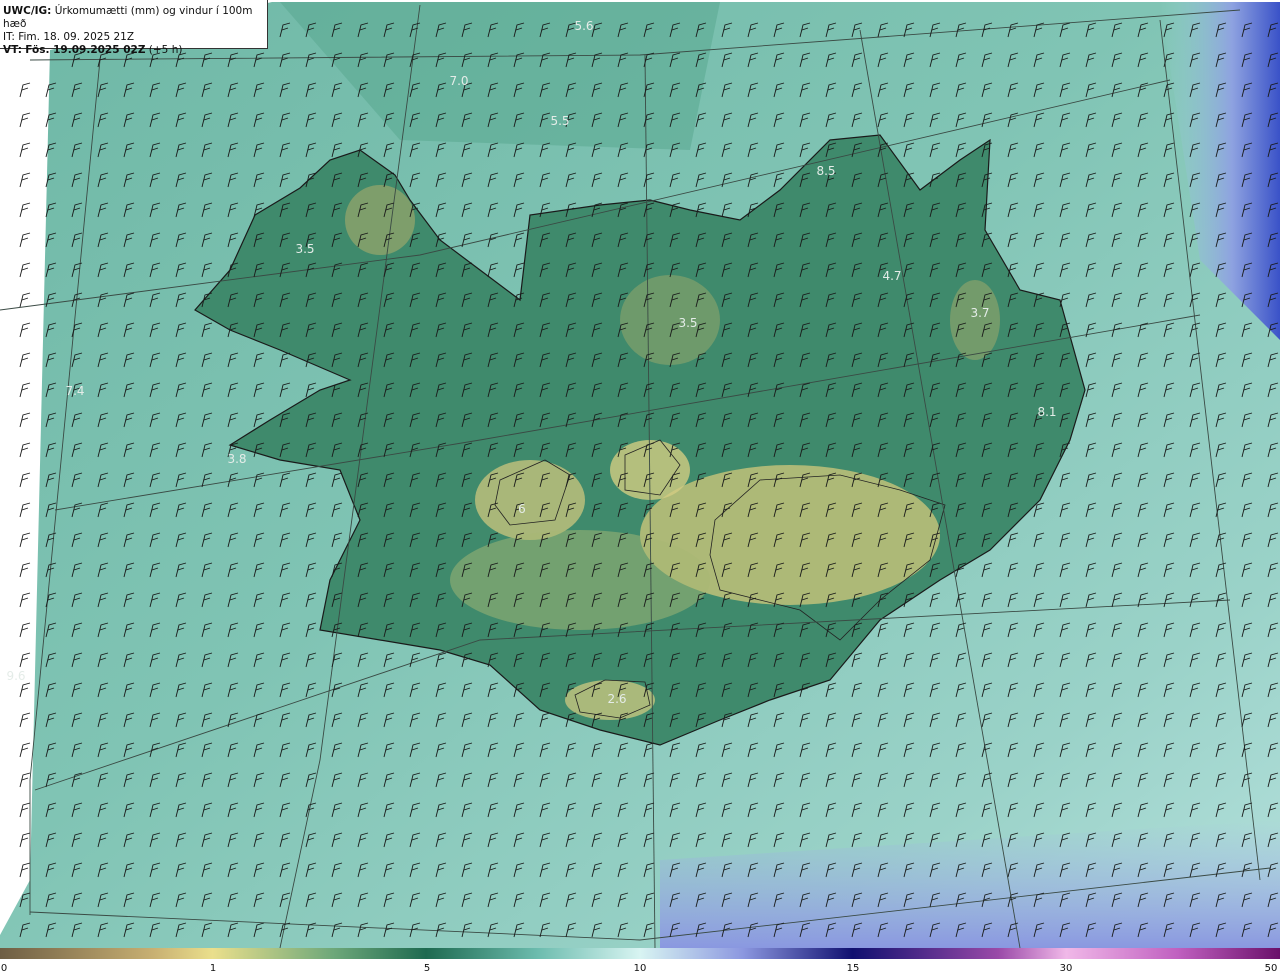  I want to click on precip-value-label: 6, so click(522, 509).